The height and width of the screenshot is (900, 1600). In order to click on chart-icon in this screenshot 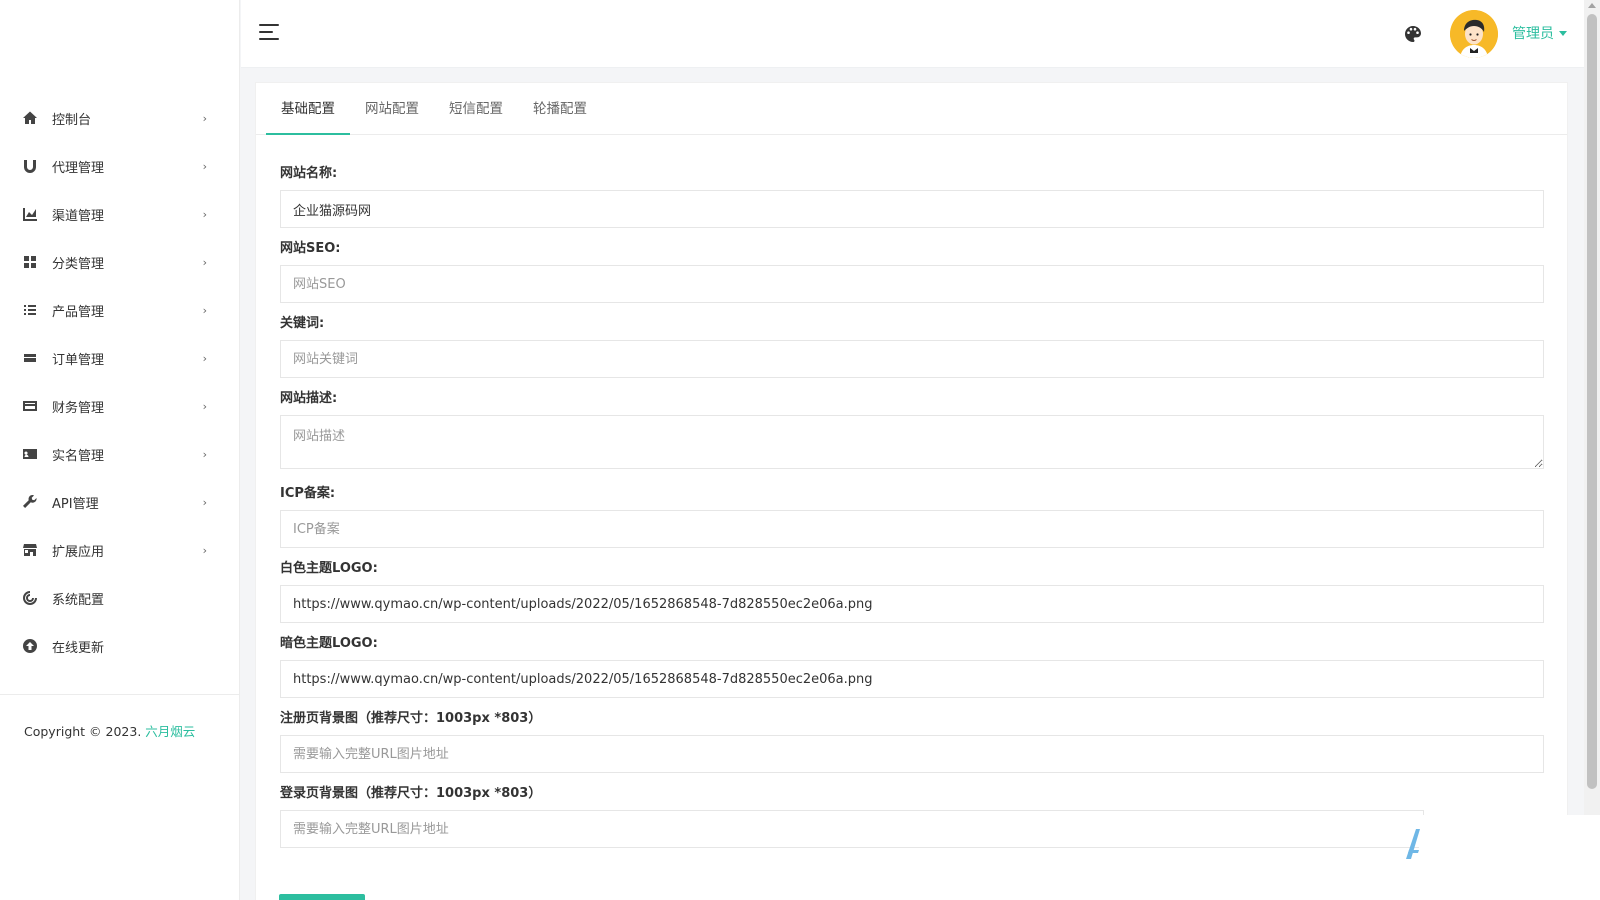, I will do `click(30, 214)`.